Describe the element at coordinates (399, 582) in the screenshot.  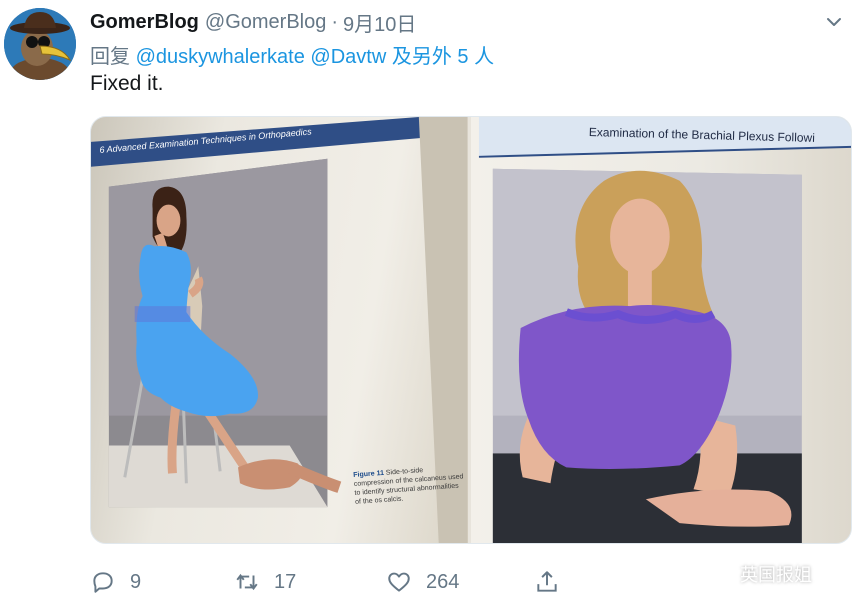
I see `heart-icon` at that location.